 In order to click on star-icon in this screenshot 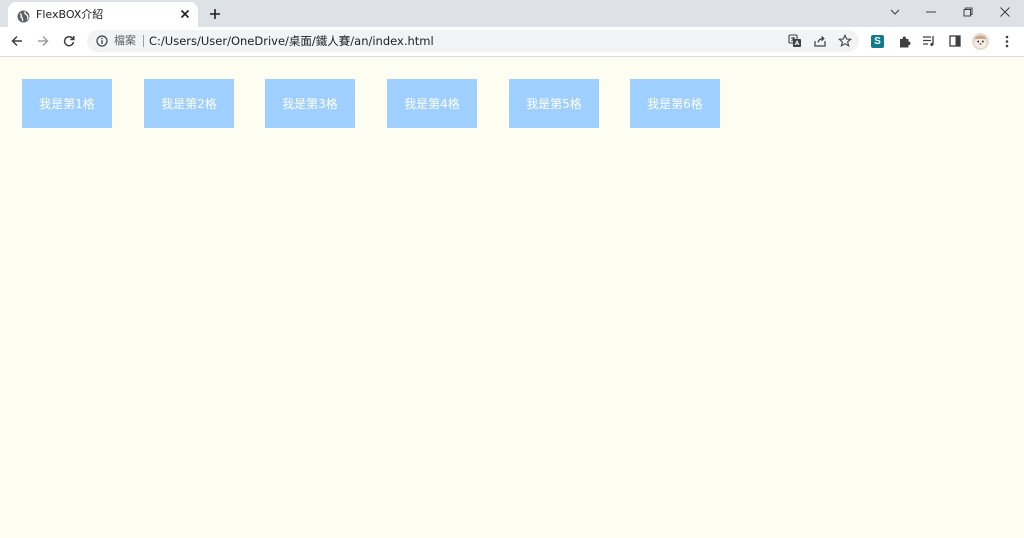, I will do `click(845, 41)`.